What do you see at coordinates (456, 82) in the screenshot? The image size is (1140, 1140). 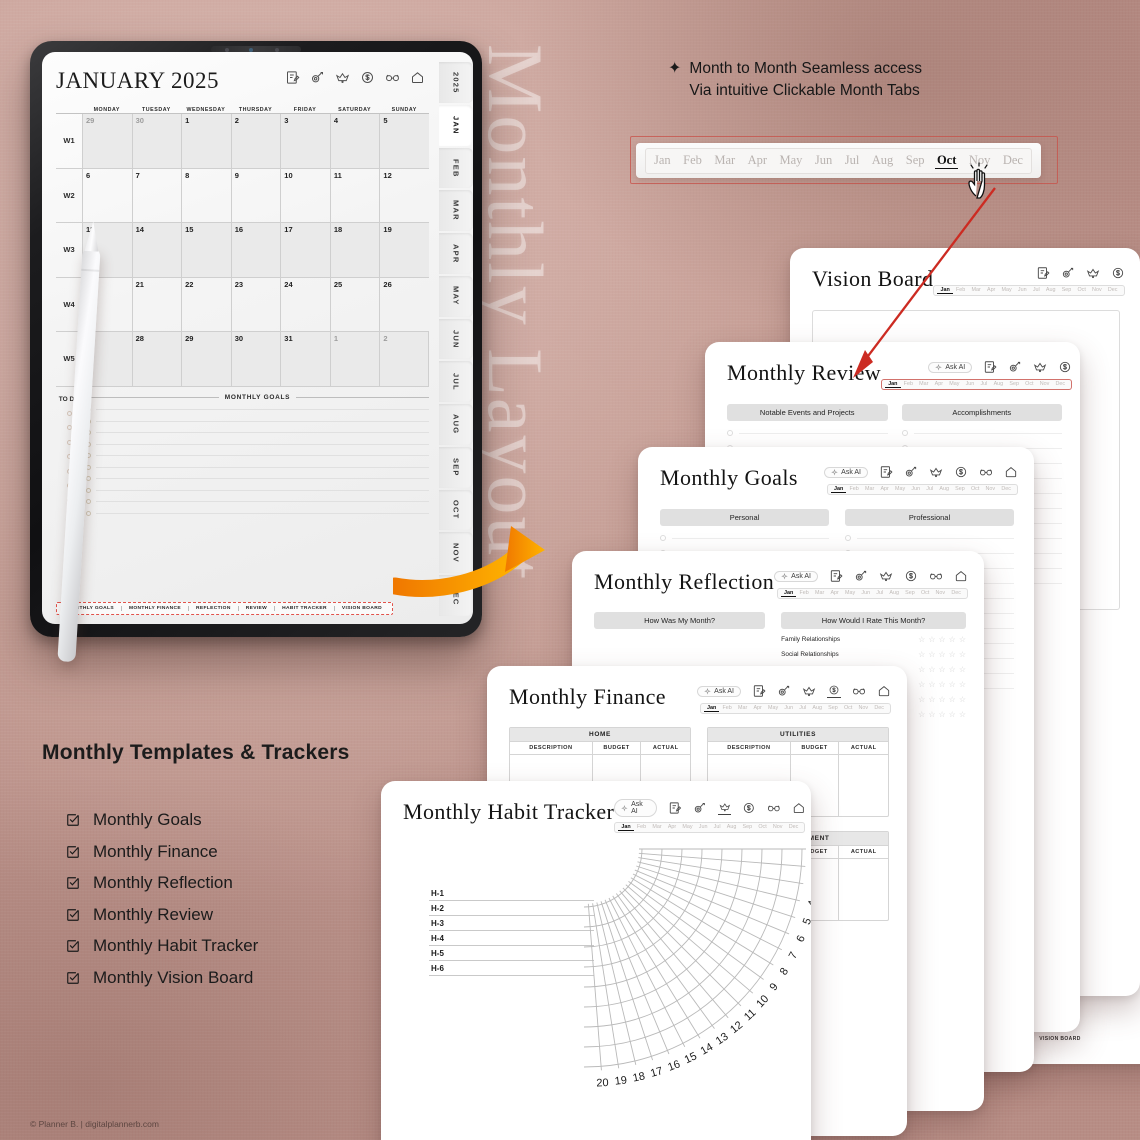 I see `side-tab-2025: 2025` at bounding box center [456, 82].